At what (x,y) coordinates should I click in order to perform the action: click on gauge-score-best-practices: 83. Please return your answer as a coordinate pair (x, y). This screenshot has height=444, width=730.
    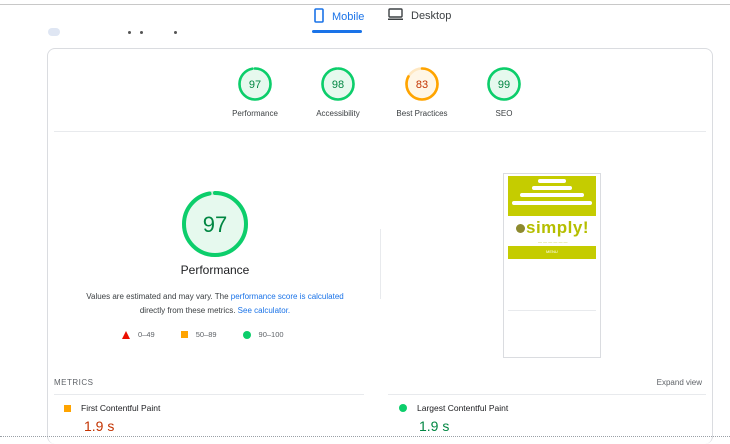
    Looking at the image, I should click on (422, 85).